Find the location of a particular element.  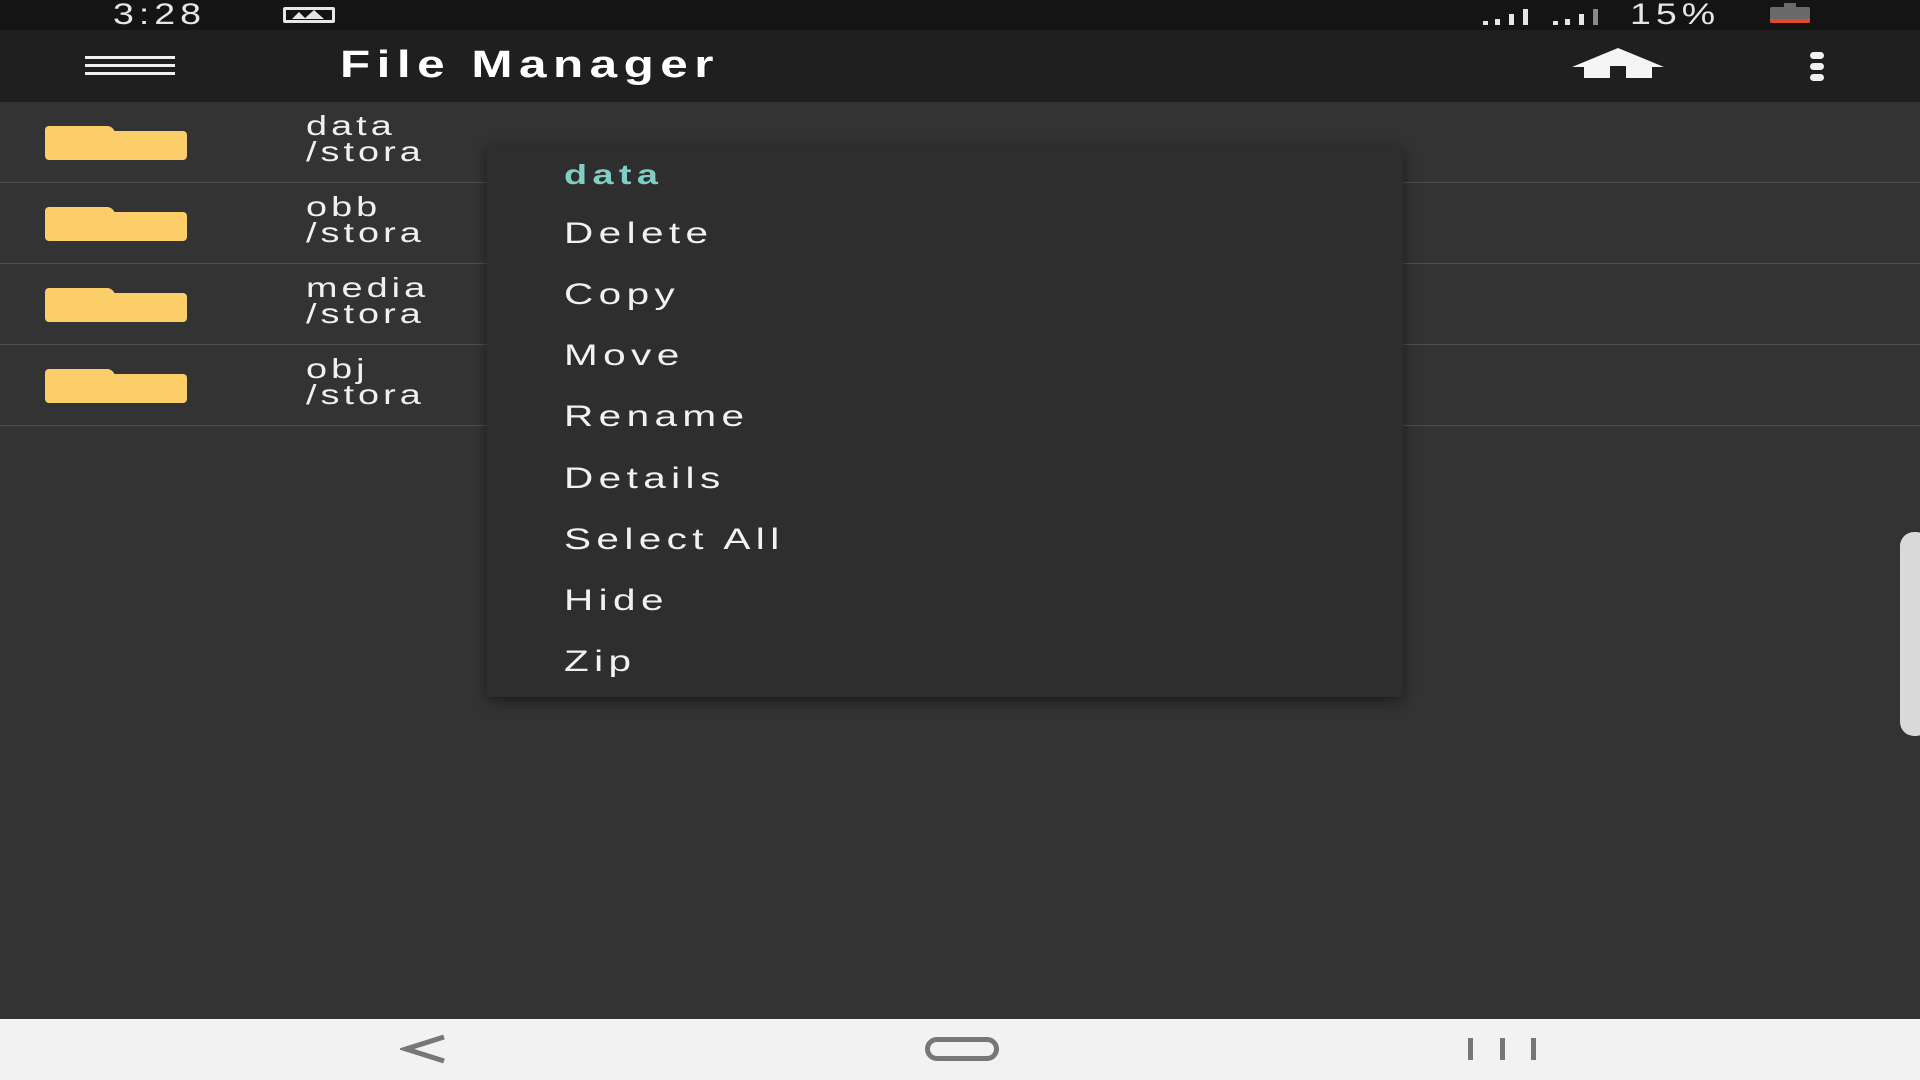

app-title: File Manager is located at coordinates (530, 65).